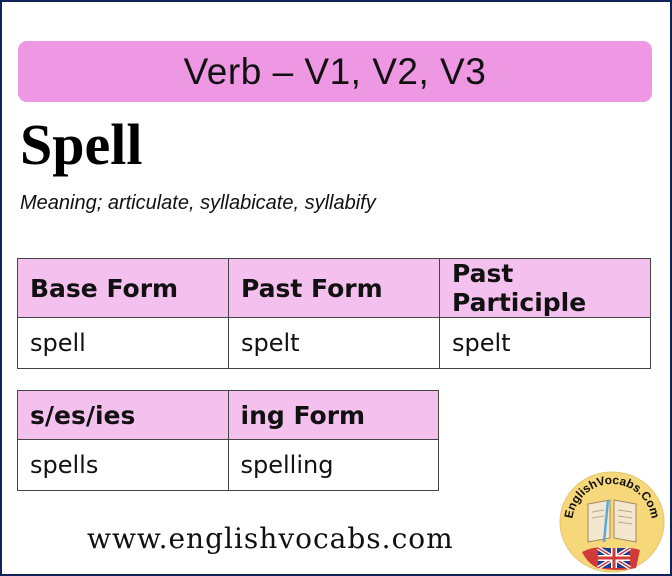 The height and width of the screenshot is (576, 672). I want to click on cell-s-es-ies: spells, so click(123, 465).